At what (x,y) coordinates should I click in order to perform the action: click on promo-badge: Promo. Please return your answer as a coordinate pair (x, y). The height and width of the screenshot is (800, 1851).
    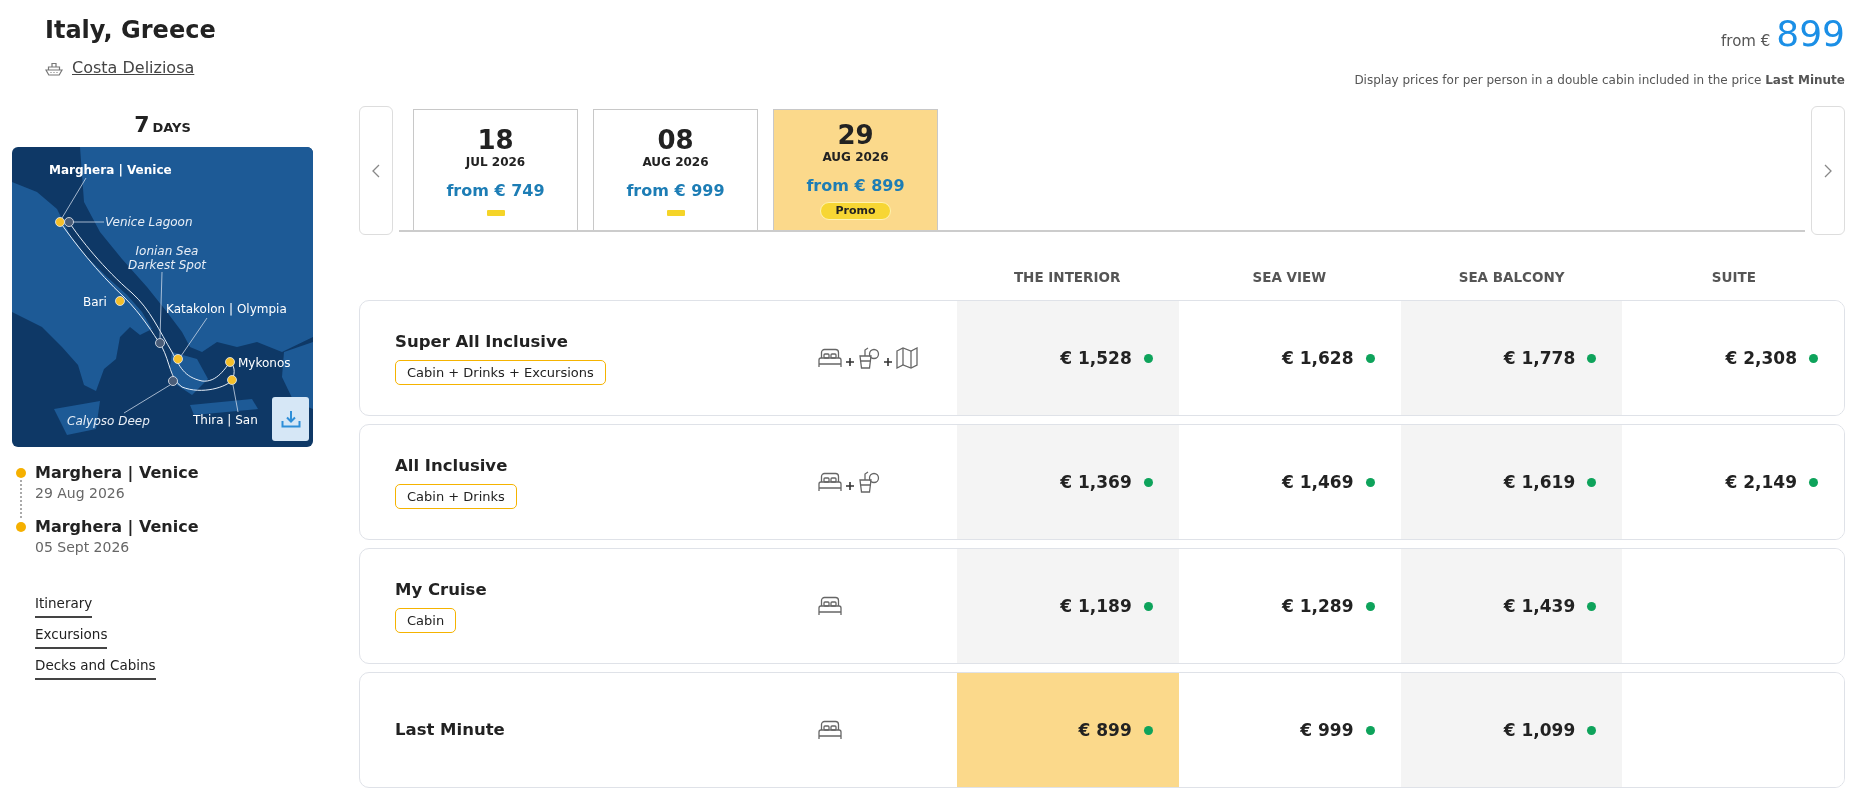
    Looking at the image, I should click on (855, 211).